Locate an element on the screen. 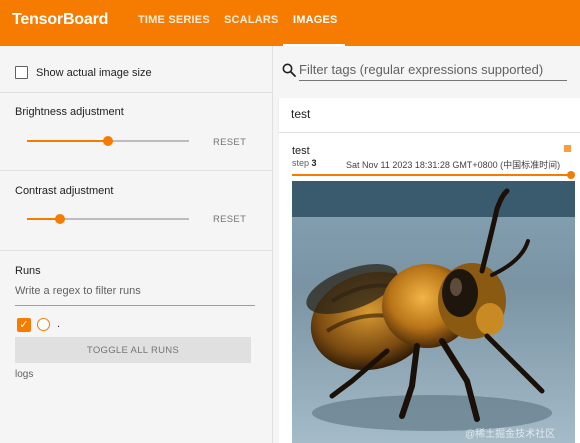 The width and height of the screenshot is (580, 443). brightness-slider-fill is located at coordinates (67, 141).